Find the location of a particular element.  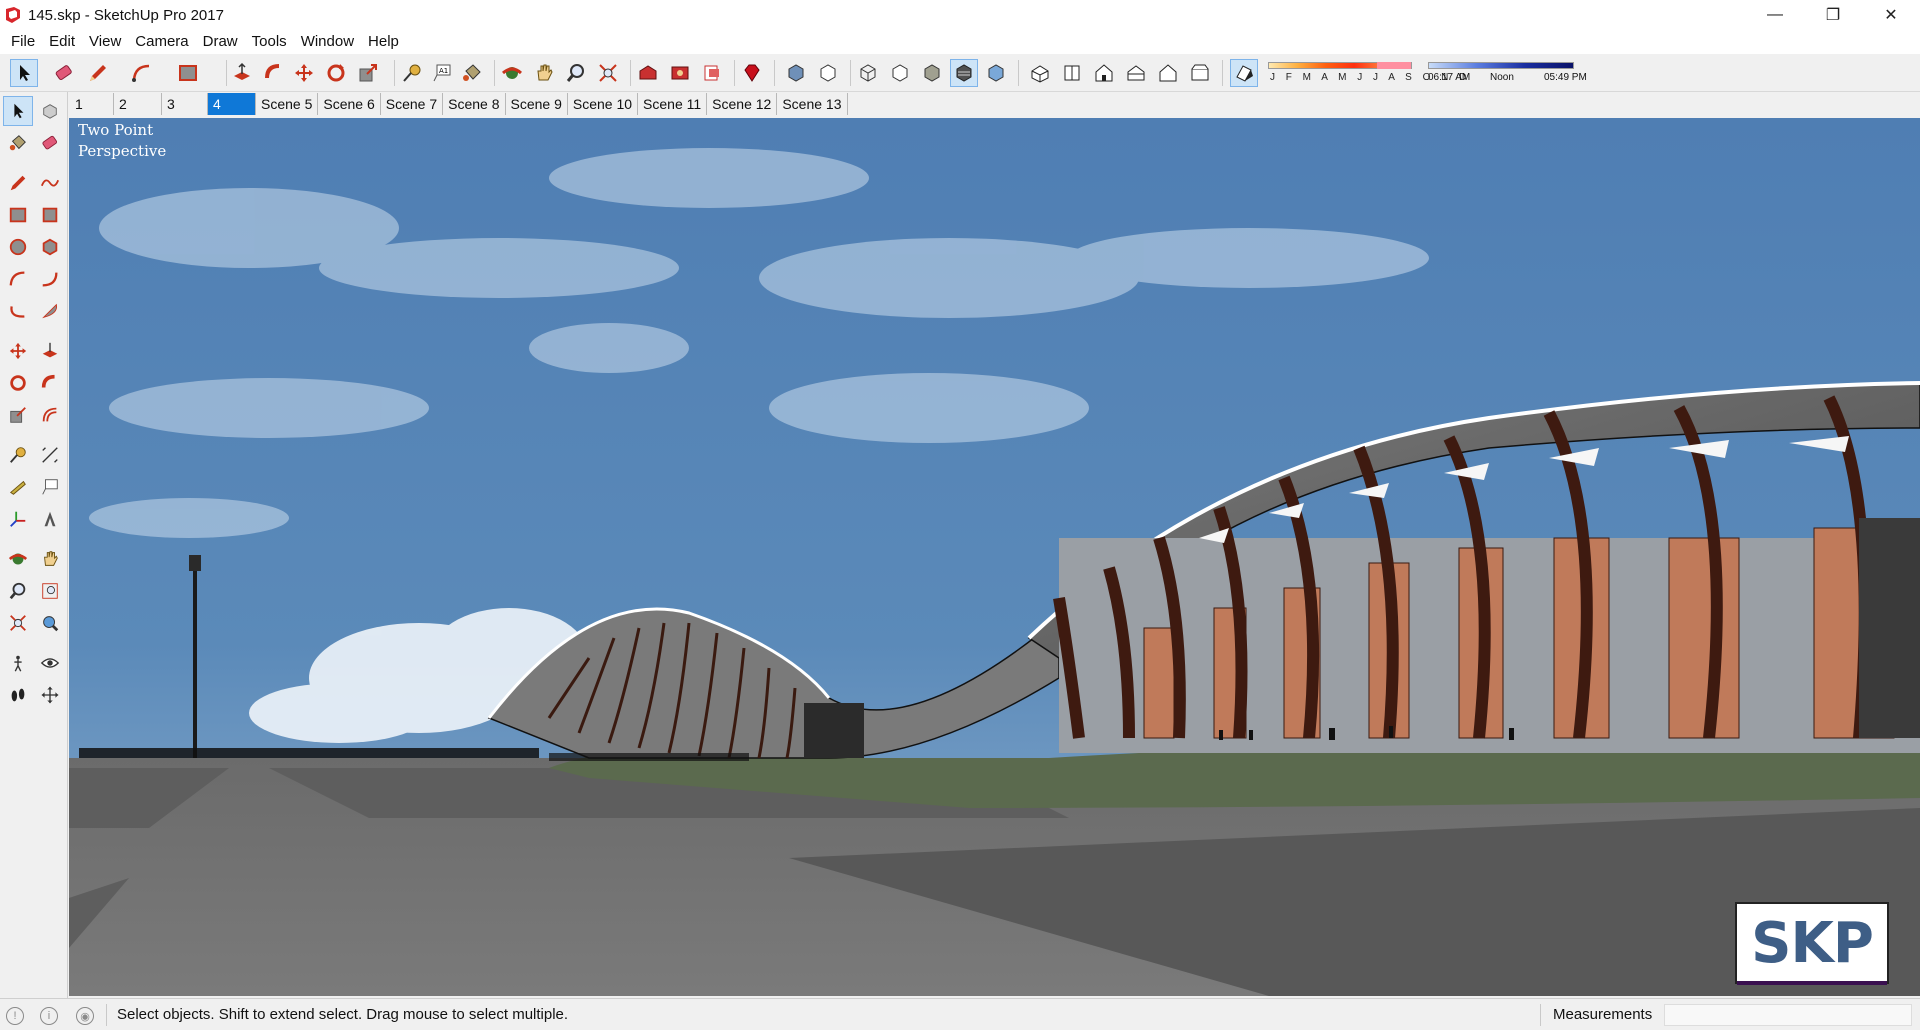

follow-me-icon is located at coordinates (274, 73).